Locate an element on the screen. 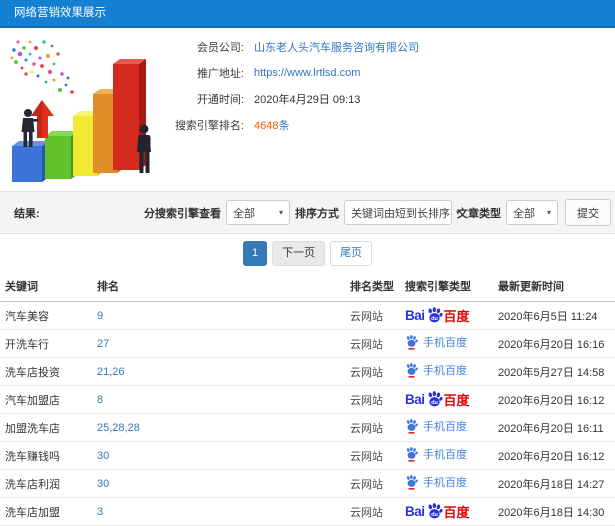 The image size is (615, 526). keyword-cell: 洗车店利润 is located at coordinates (46, 483).